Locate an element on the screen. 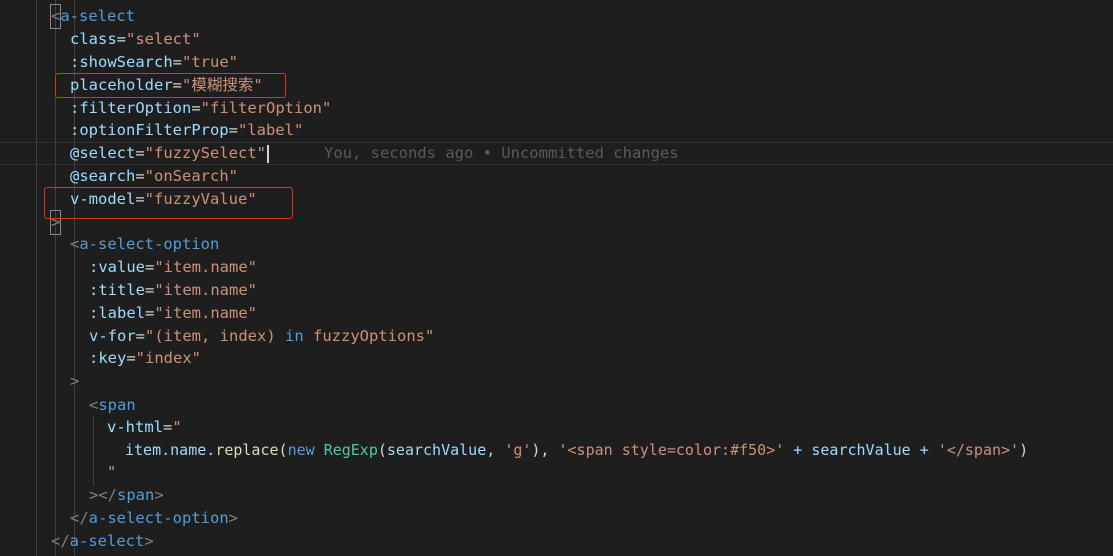 Image resolution: width=1113 pixels, height=556 pixels. keyword: in is located at coordinates (294, 336).